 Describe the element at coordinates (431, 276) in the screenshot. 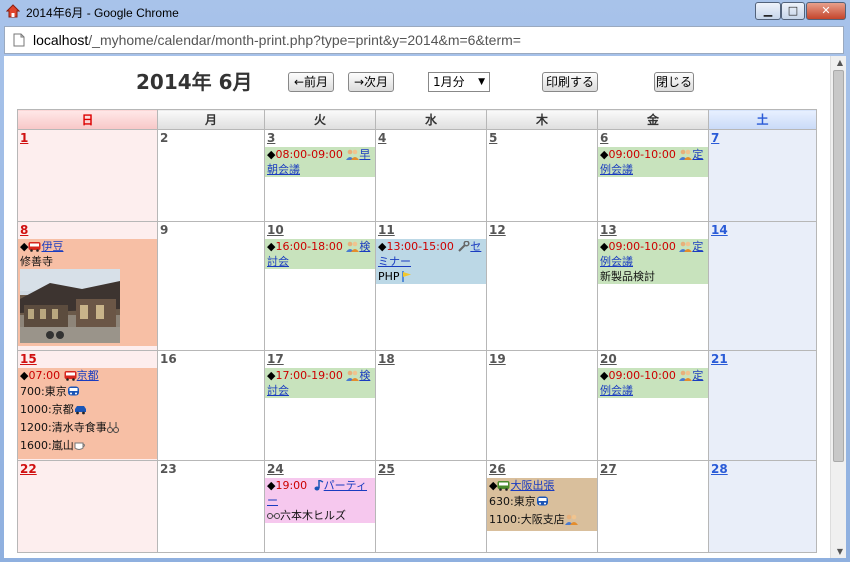

I see `event-note-line: PHP` at that location.